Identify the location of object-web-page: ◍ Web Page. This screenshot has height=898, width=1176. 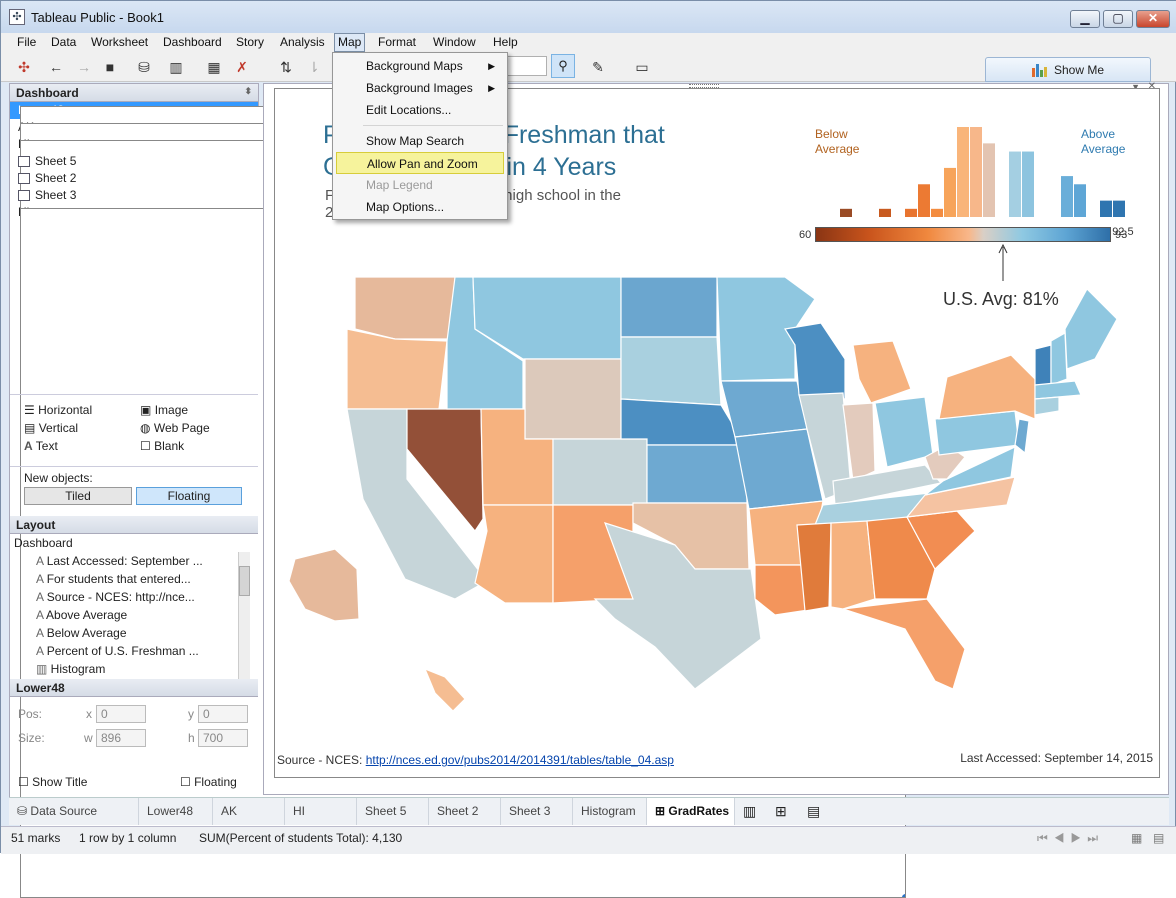
(175, 428).